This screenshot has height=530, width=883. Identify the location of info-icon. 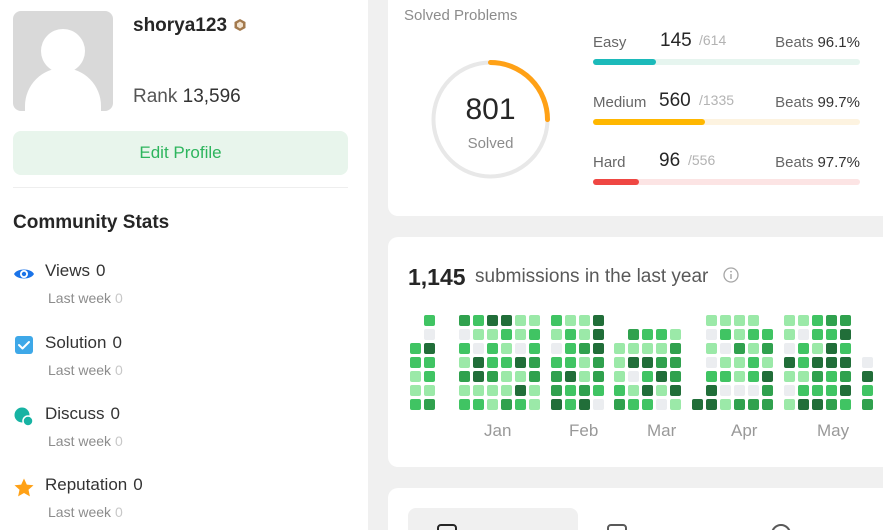
(731, 275).